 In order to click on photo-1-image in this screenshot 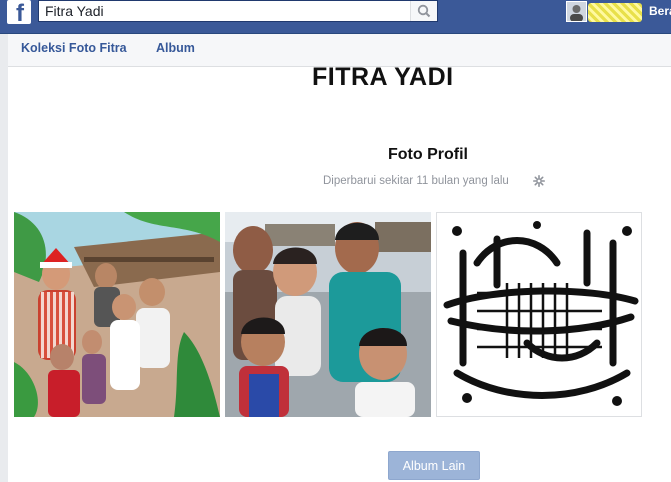, I will do `click(117, 314)`.